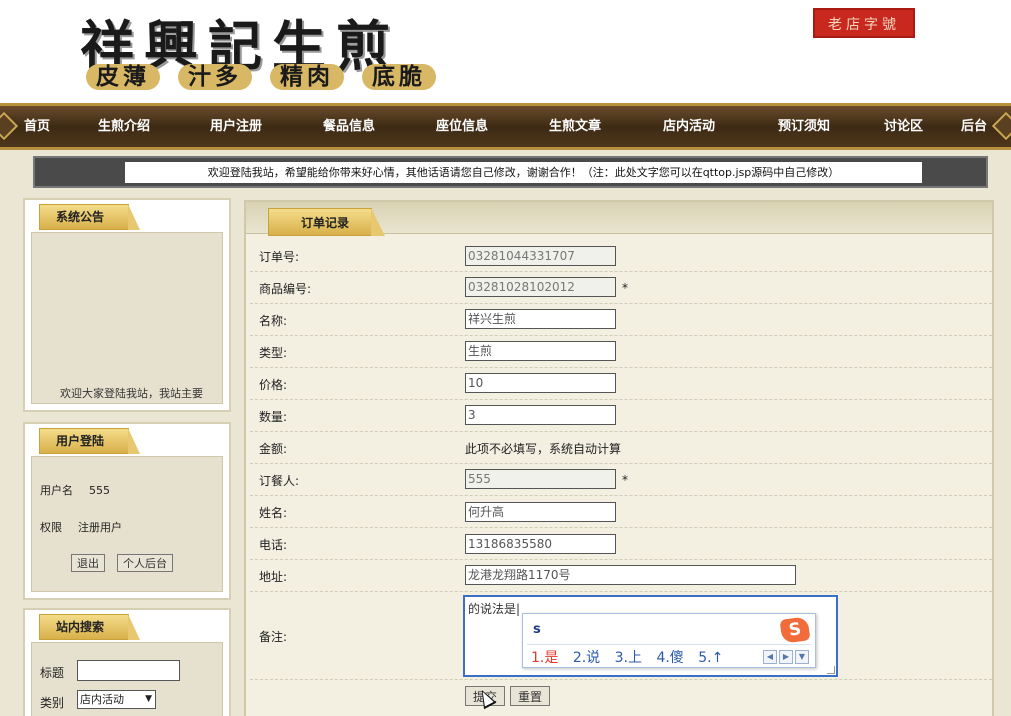  What do you see at coordinates (669, 640) in the screenshot?
I see `ime-candidate-window: s S 1.是 2.说 3.上 4.傻 5.↑ ◀ ▶ ▼` at bounding box center [669, 640].